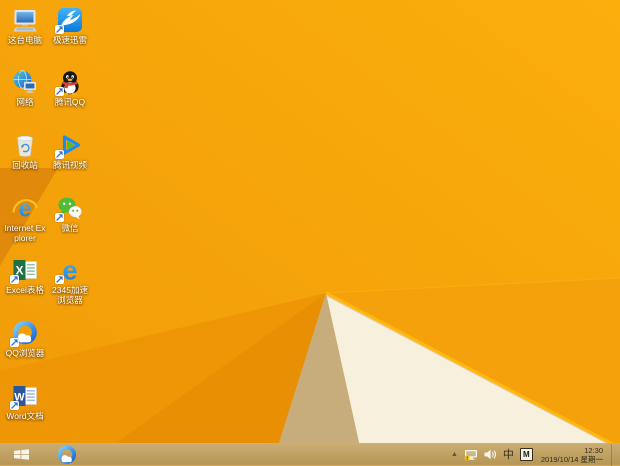 This screenshot has width=620, height=466. I want to click on desktop-icon-qq-browser: QQ浏览器, so click(25, 339).